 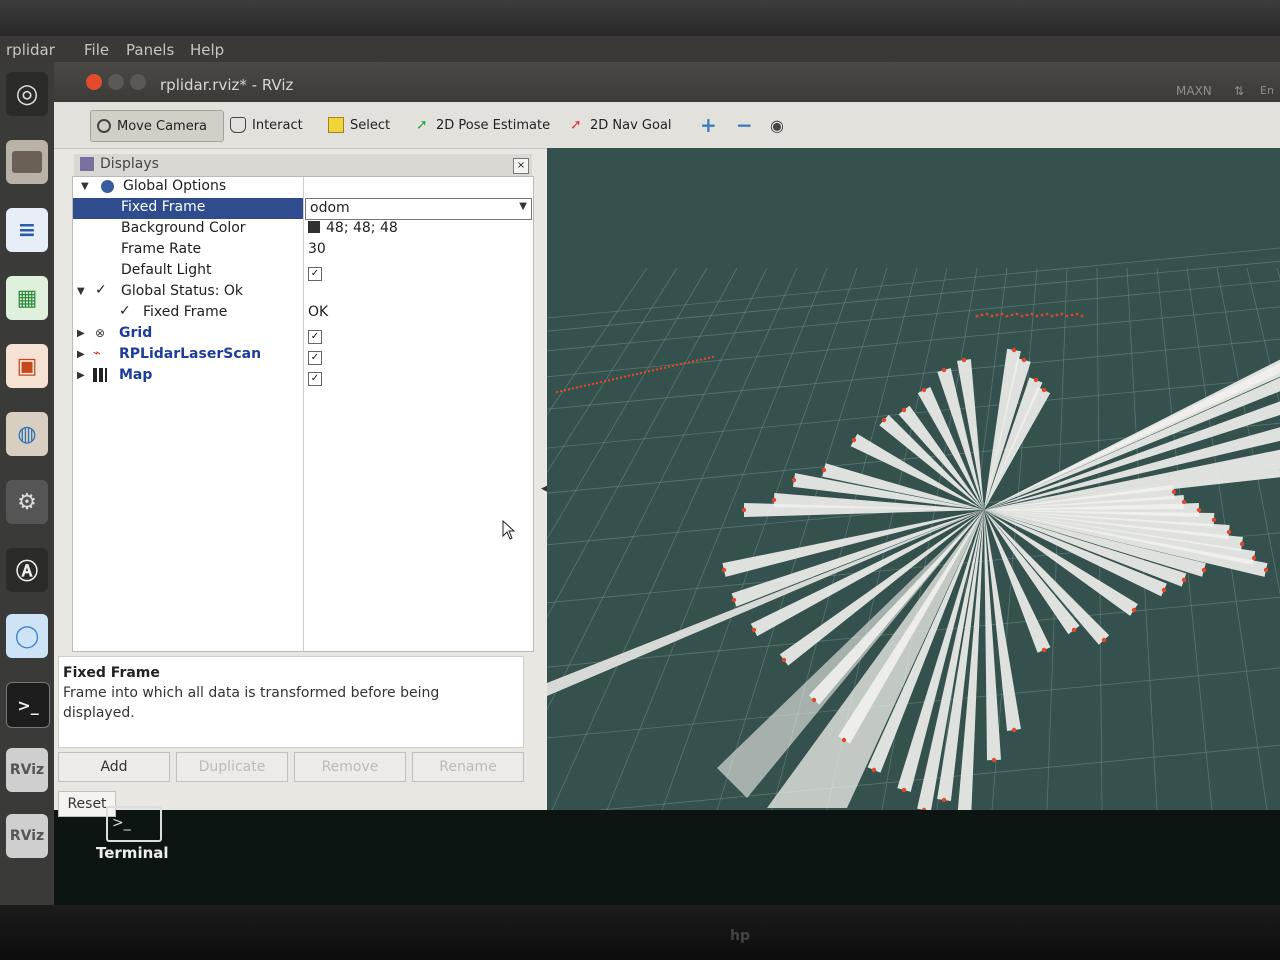 I want to click on interact-tool: Interact, so click(x=266, y=125).